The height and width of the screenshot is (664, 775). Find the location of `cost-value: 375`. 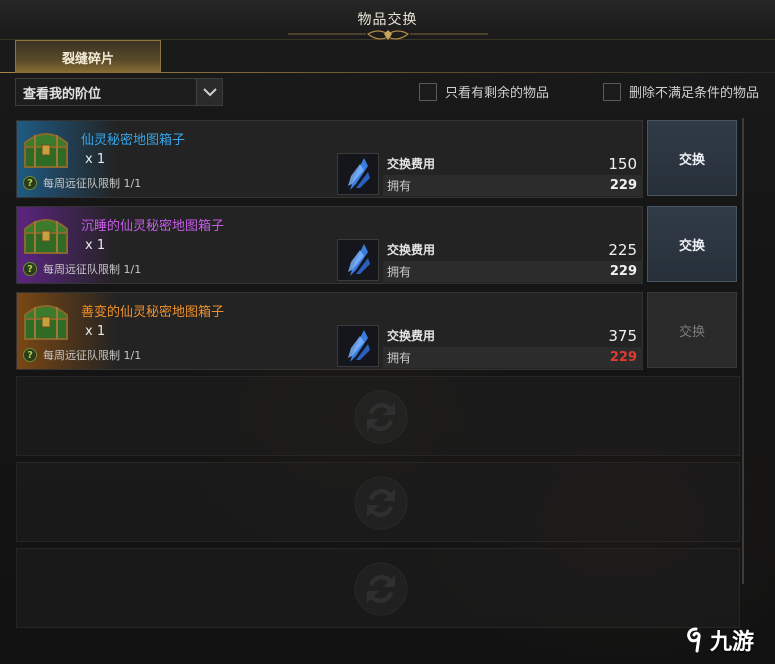

cost-value: 375 is located at coordinates (622, 335).